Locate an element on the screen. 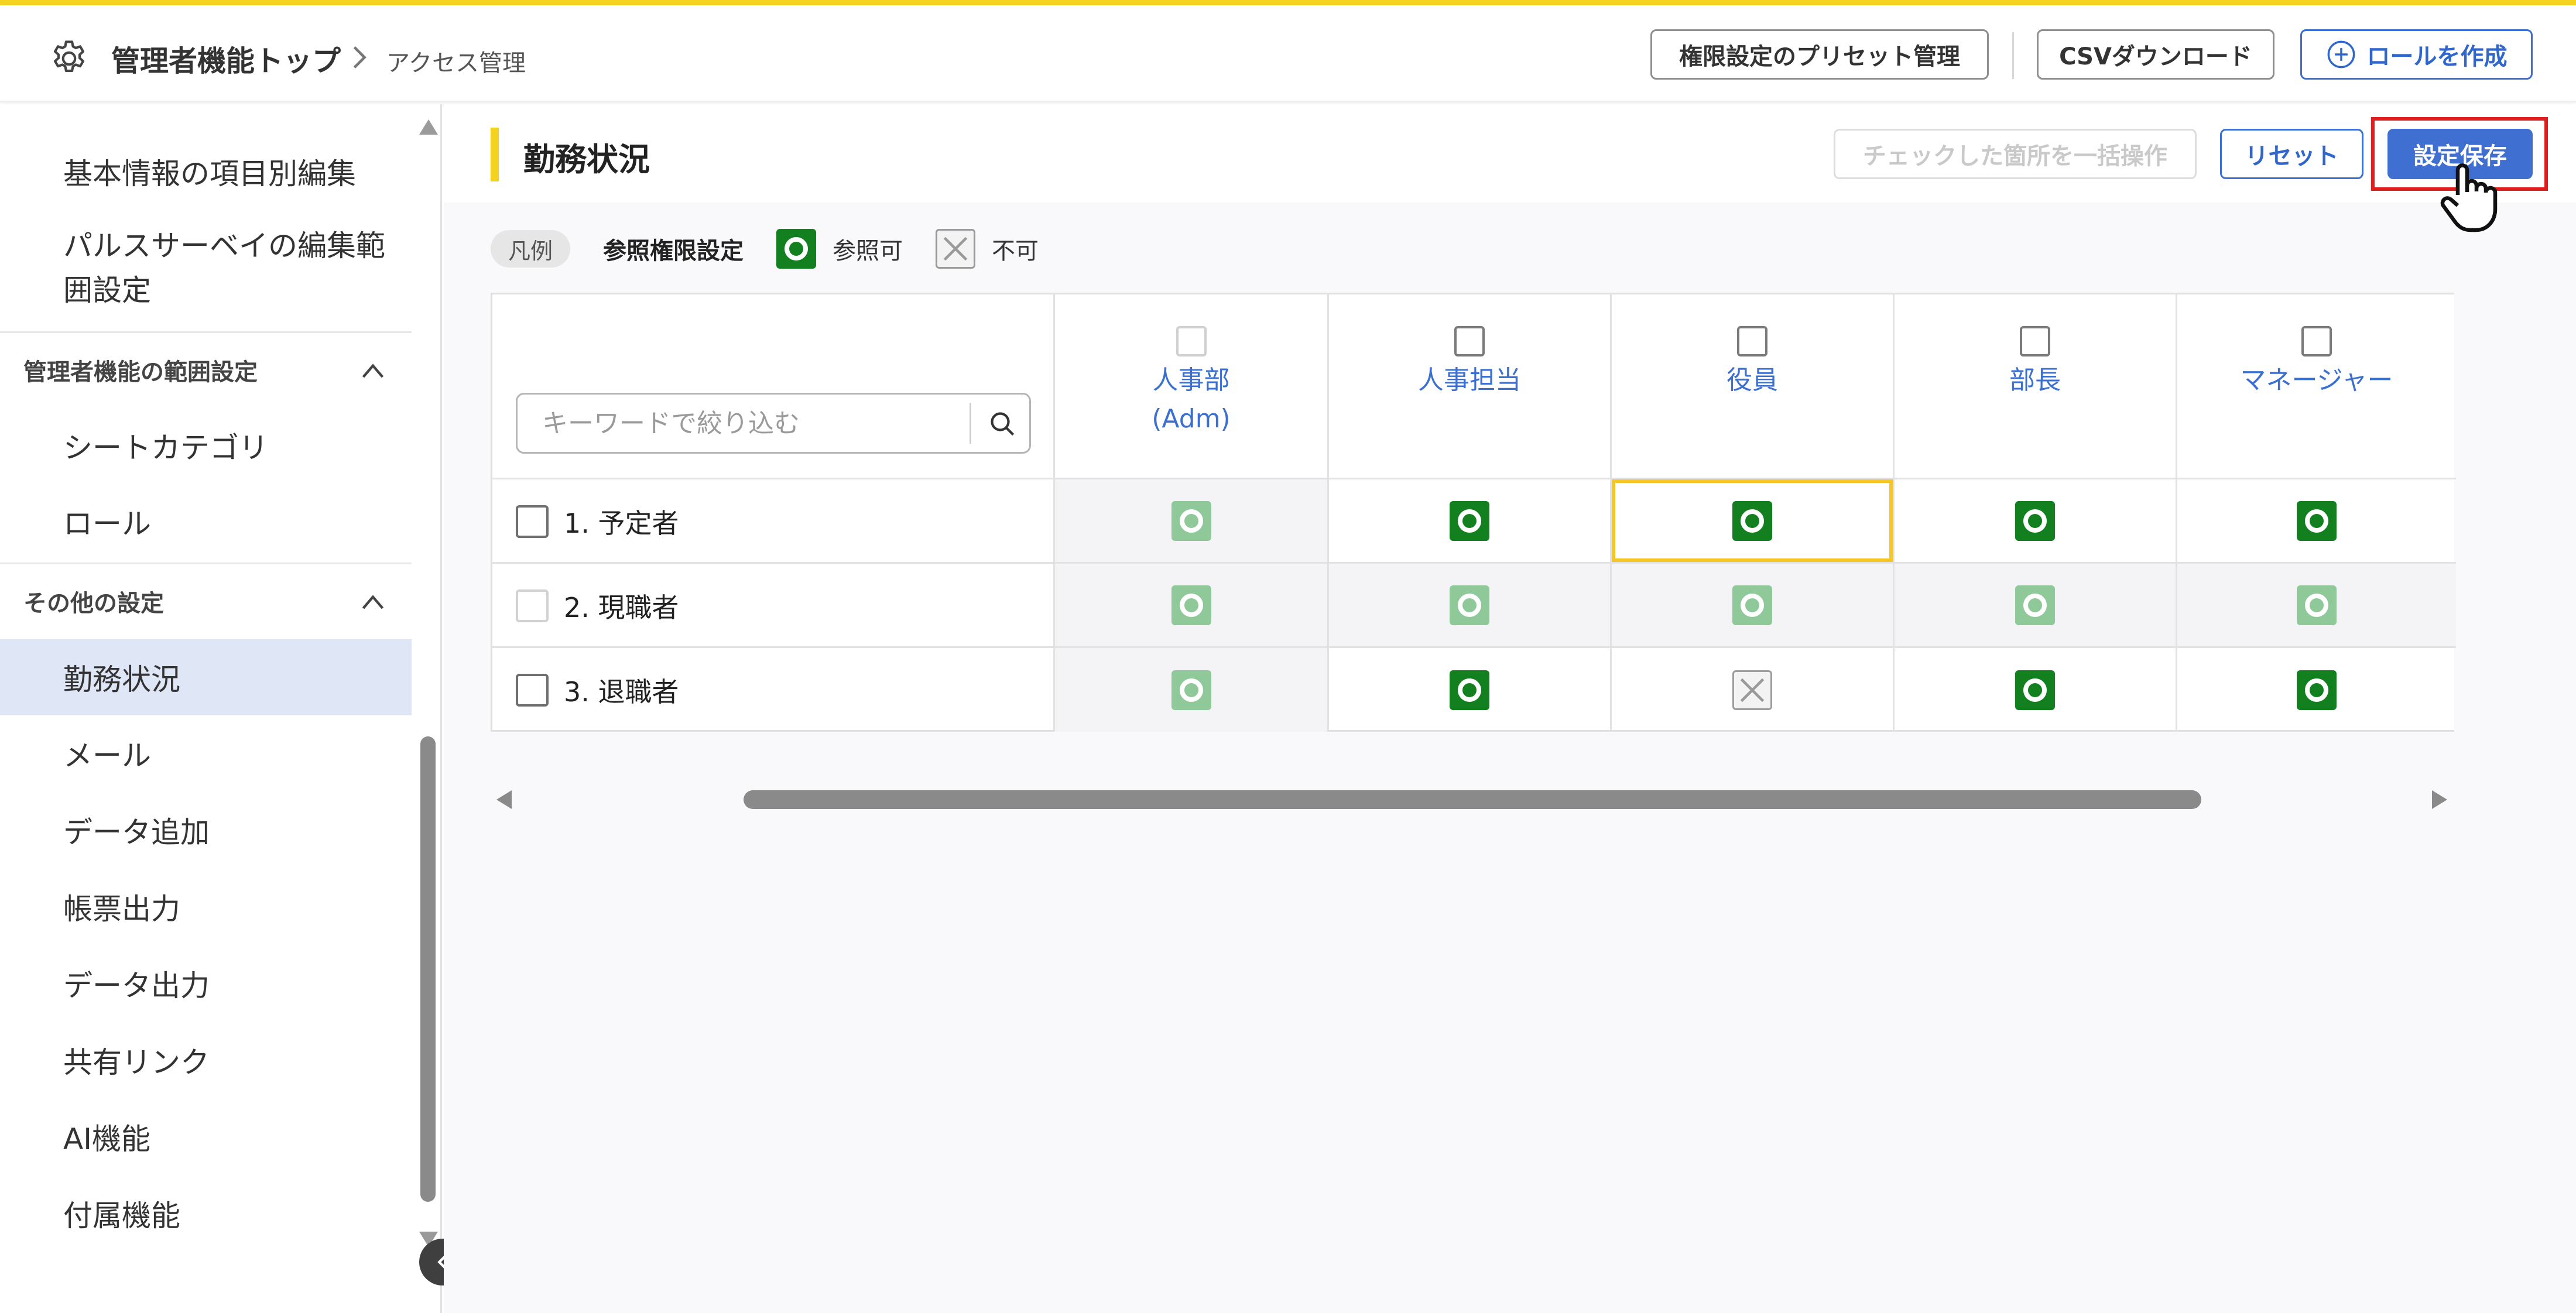 The image size is (2576, 1313). column-header-executive: 役員 is located at coordinates (1752, 386).